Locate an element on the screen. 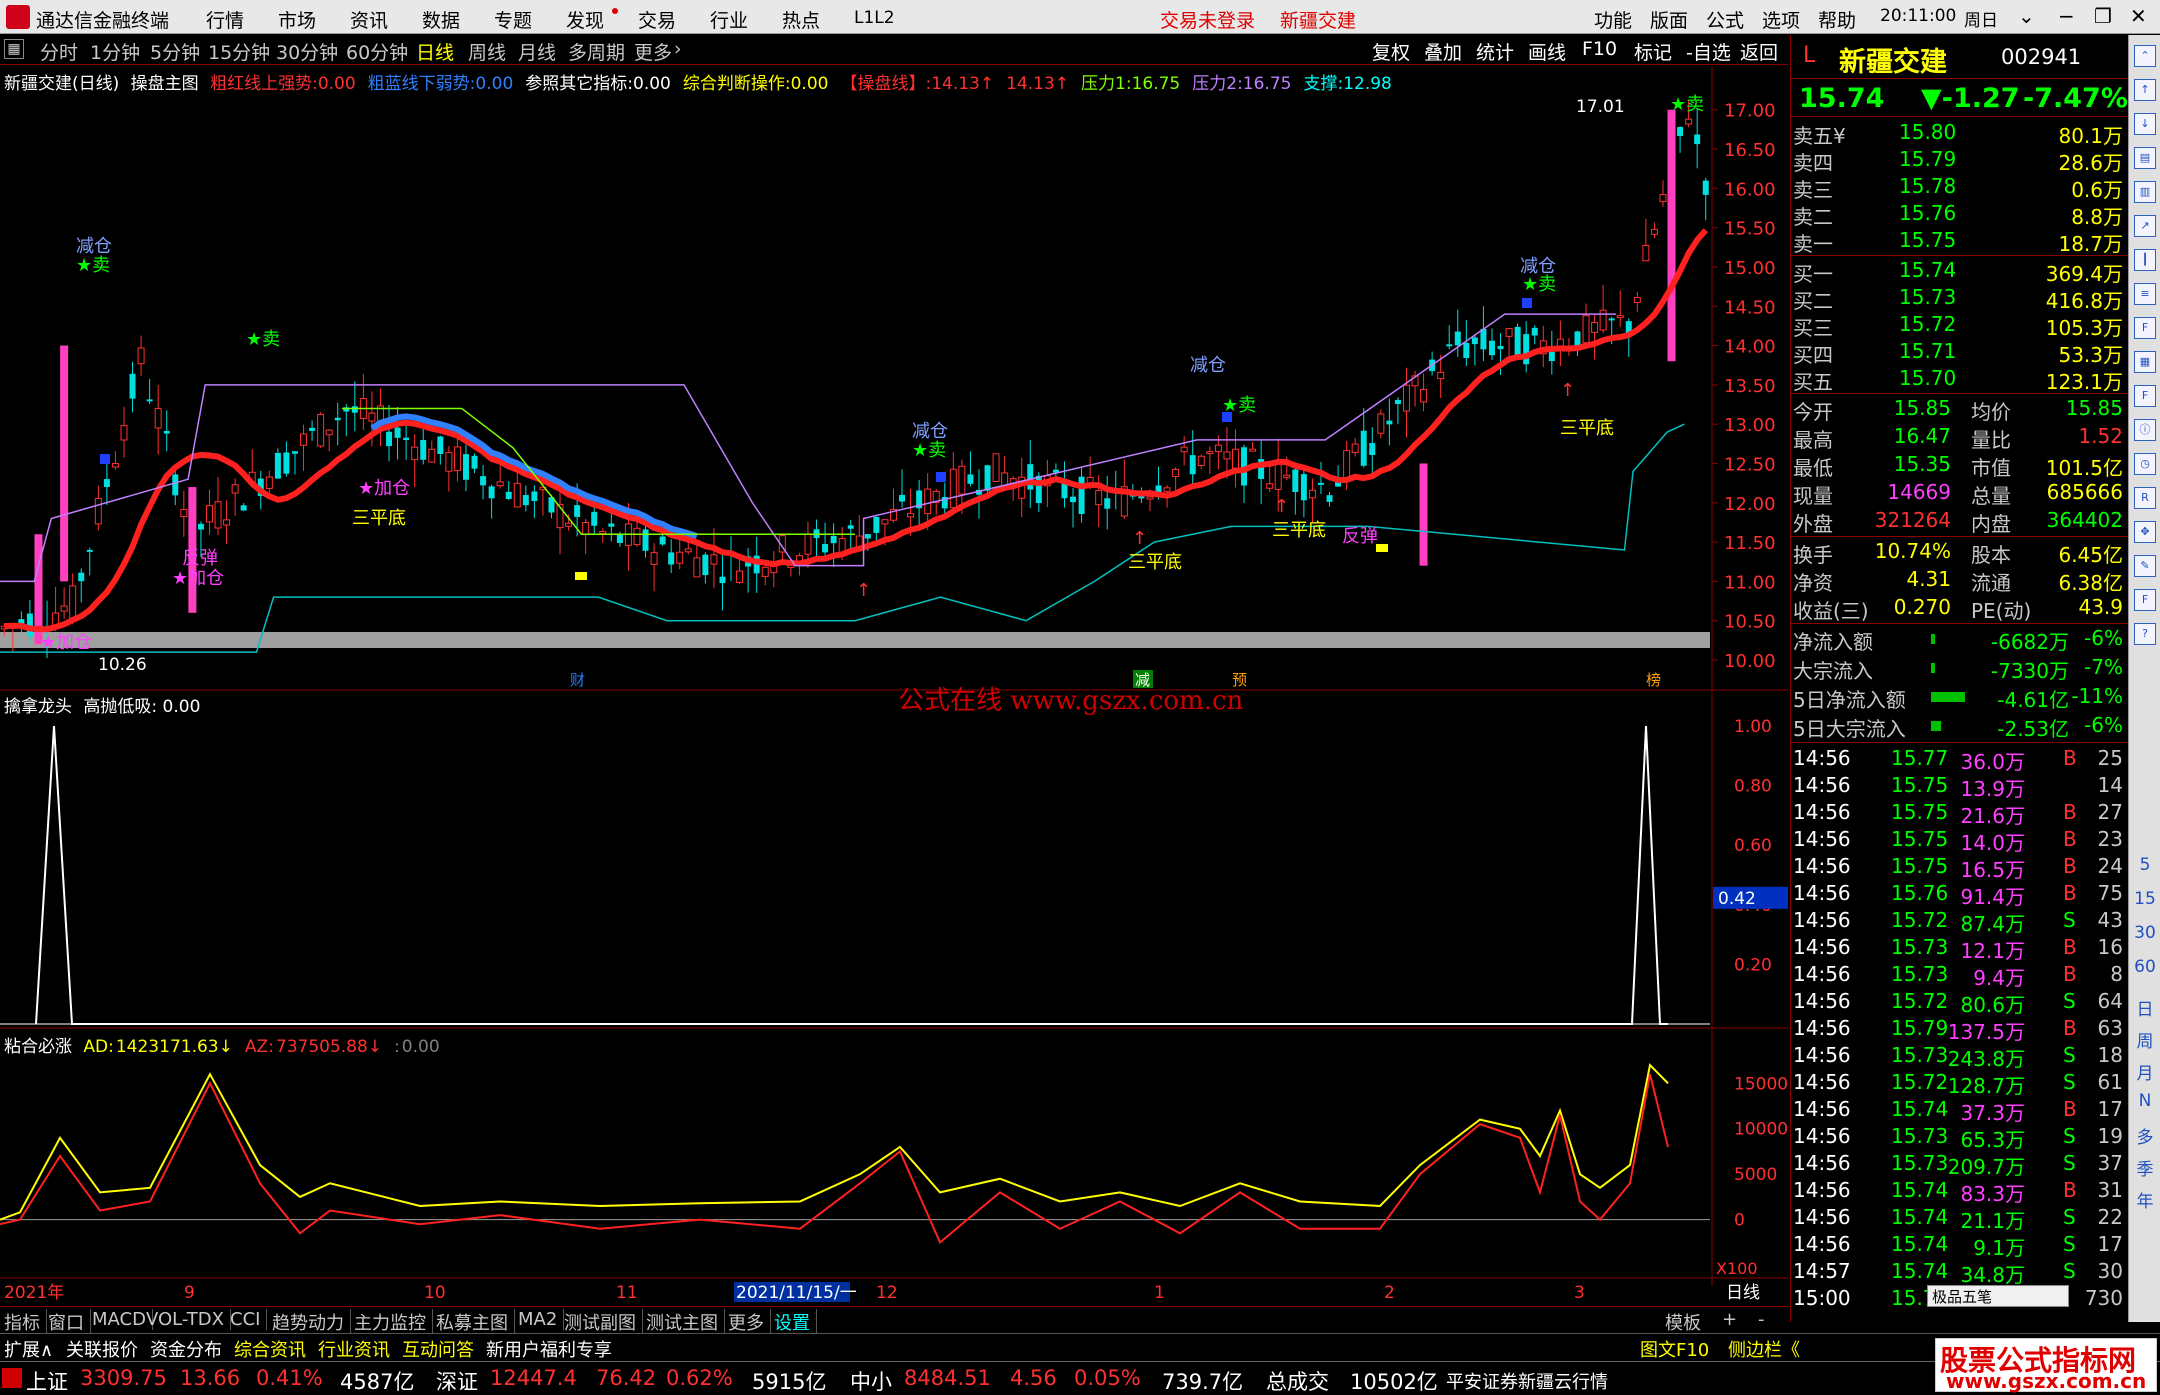  menu-zixun: 资讯 is located at coordinates (369, 19).